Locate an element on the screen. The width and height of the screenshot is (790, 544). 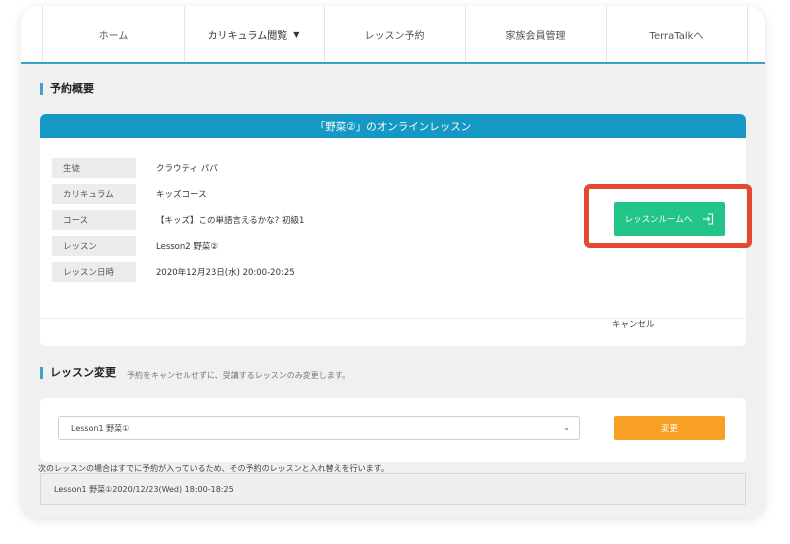
card-header: 「野菜②」のオンラインレッスン is located at coordinates (393, 126).